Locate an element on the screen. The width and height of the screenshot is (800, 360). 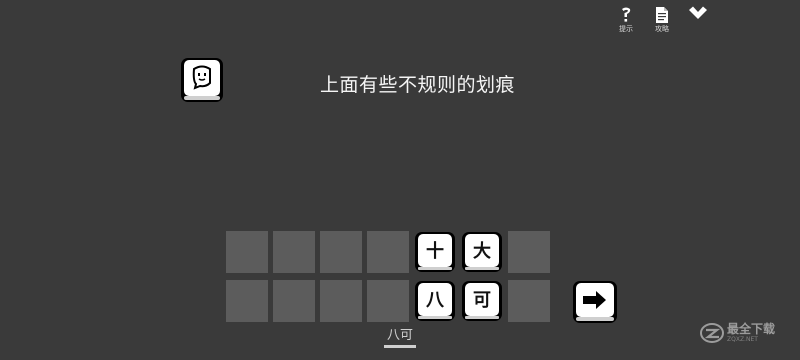
document-icon is located at coordinates (662, 15).